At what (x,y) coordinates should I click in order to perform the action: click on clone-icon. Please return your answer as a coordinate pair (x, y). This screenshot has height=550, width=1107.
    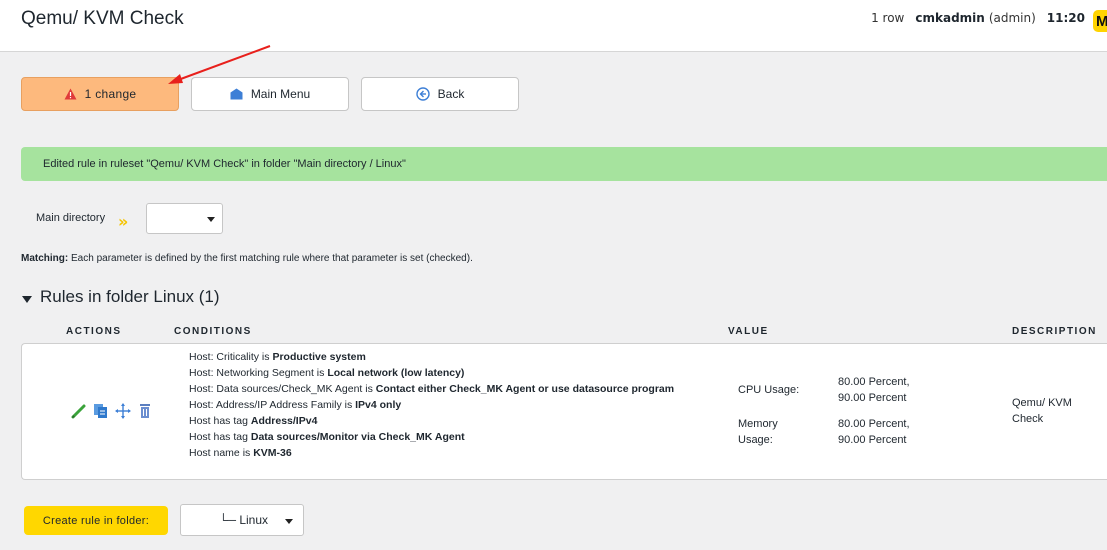
    Looking at the image, I should click on (101, 411).